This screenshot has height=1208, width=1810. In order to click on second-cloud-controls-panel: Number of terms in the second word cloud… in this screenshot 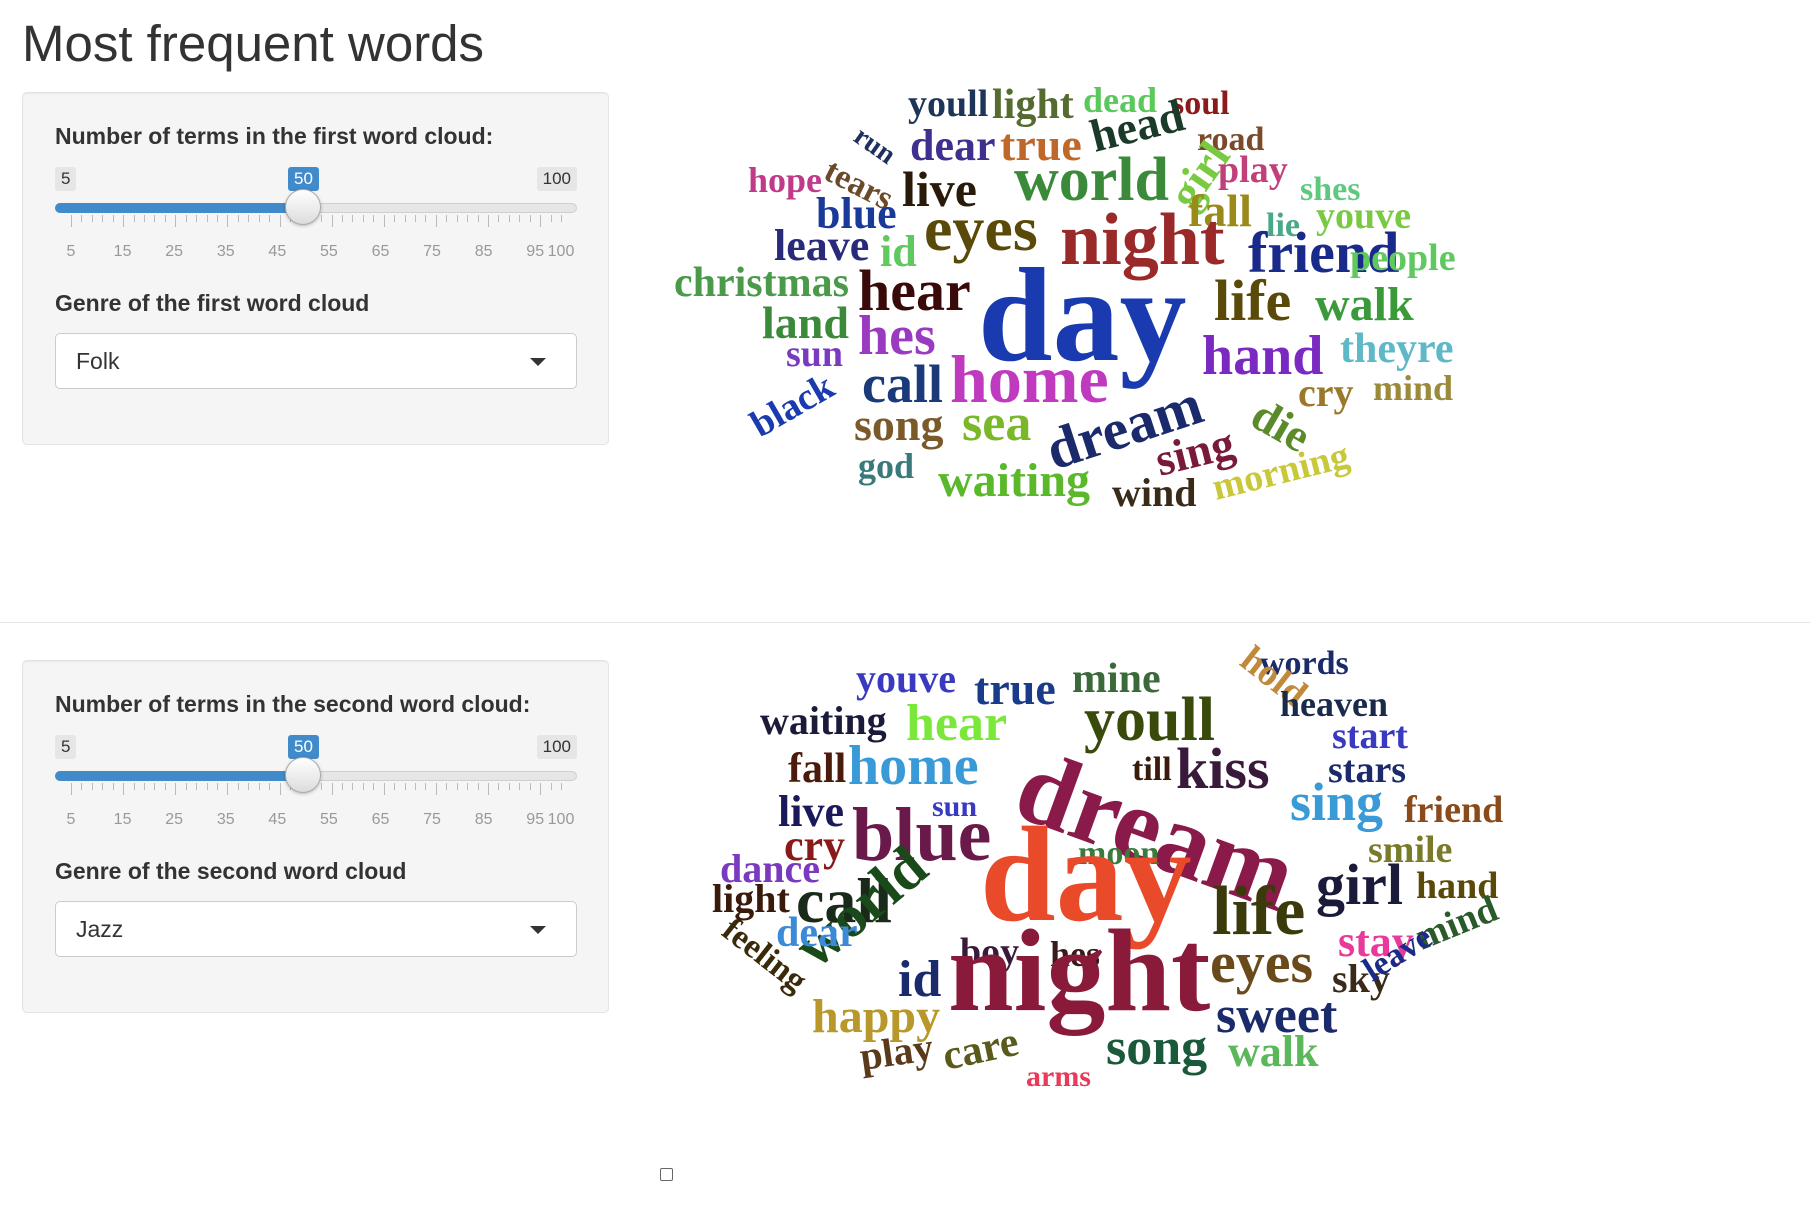, I will do `click(315, 836)`.